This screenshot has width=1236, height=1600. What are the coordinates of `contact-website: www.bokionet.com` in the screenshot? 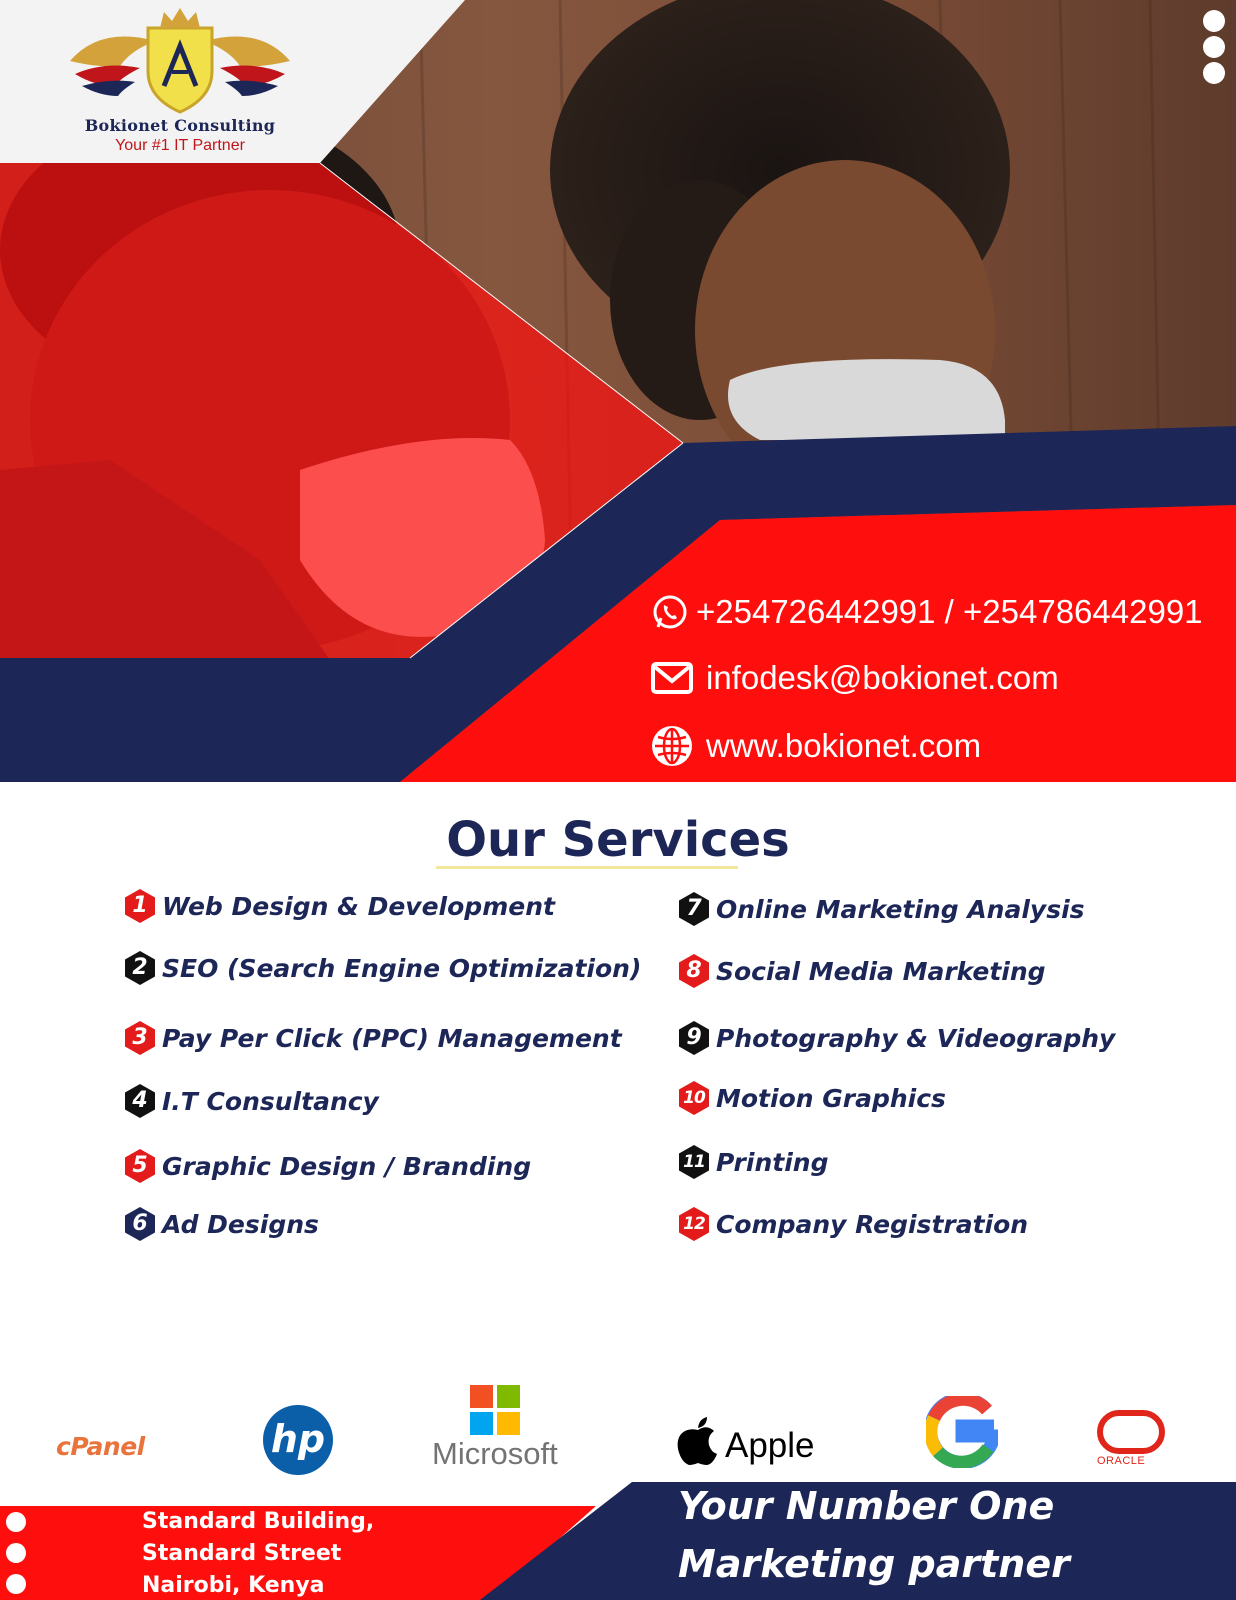 It's located at (815, 746).